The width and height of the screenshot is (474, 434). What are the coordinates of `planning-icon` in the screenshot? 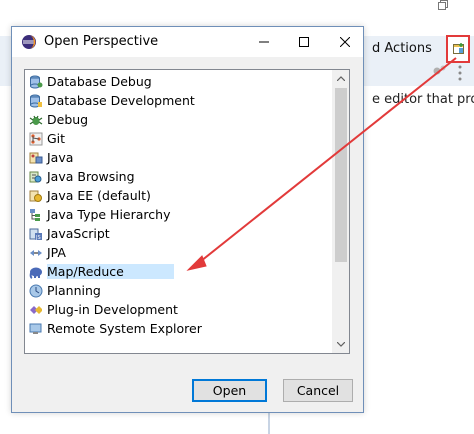 It's located at (36, 290).